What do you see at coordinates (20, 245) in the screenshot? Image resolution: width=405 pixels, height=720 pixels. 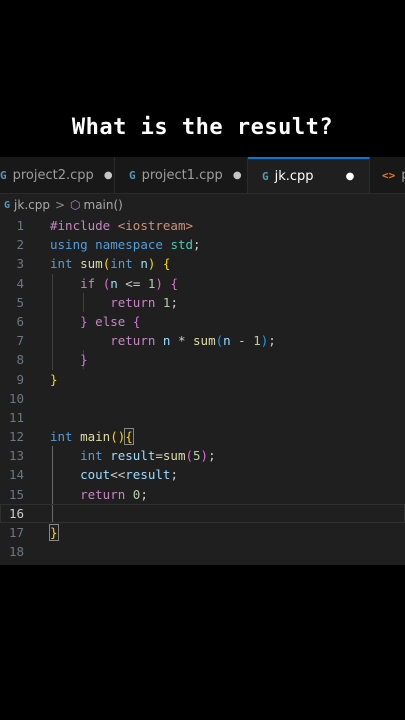 I see `line-number: 2` at bounding box center [20, 245].